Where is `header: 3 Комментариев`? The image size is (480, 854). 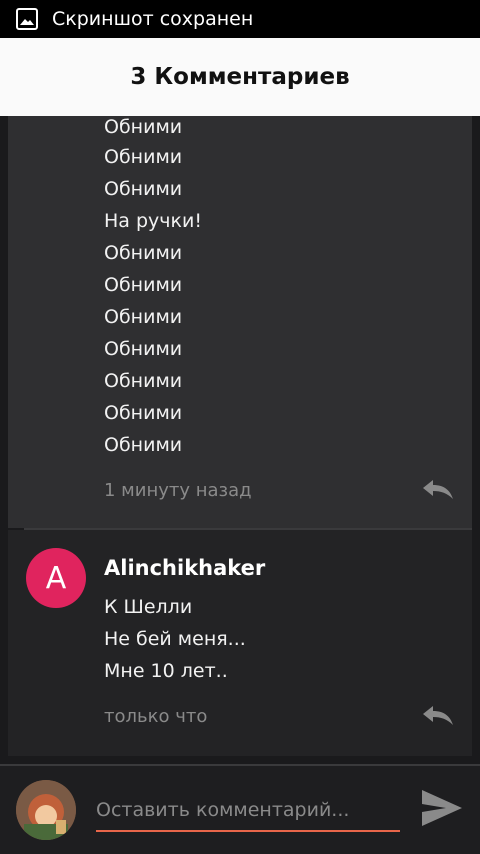
header: 3 Комментариев is located at coordinates (240, 77).